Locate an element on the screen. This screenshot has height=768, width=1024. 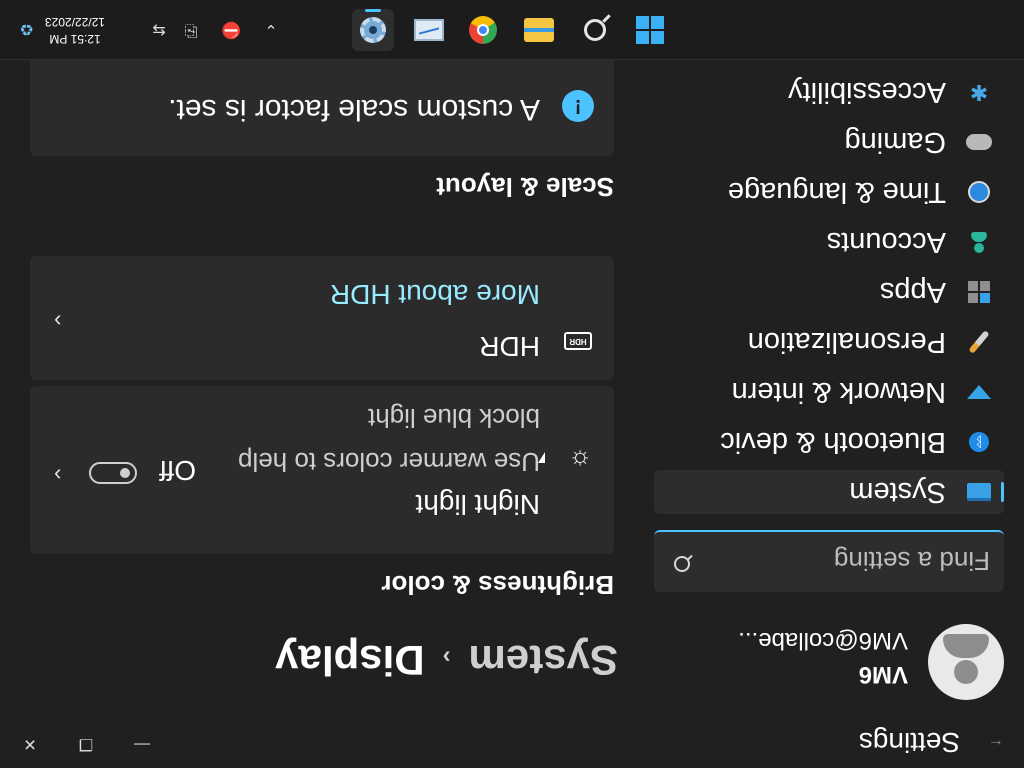
section-title-brightness: Brightness & color is located at coordinates (497, 585).